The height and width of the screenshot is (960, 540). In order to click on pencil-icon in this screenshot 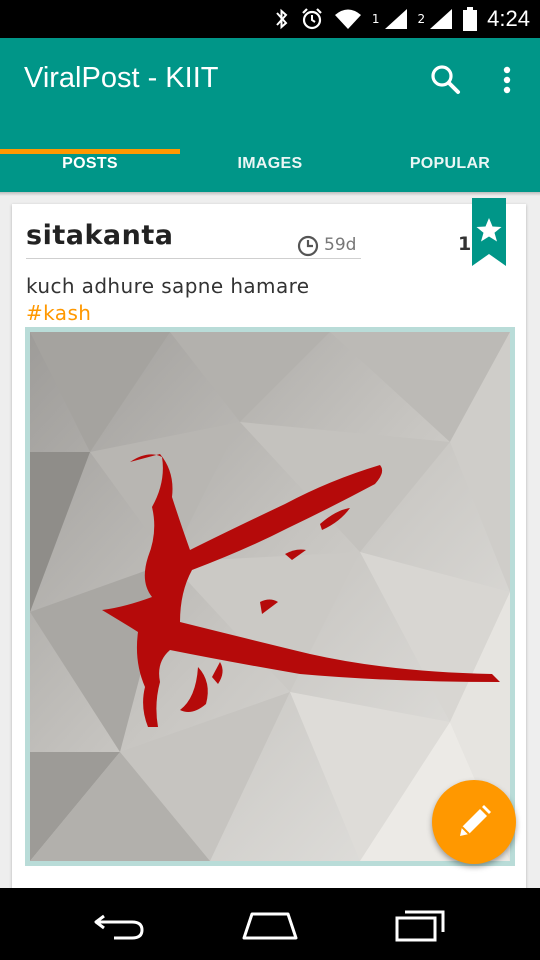, I will do `click(475, 820)`.